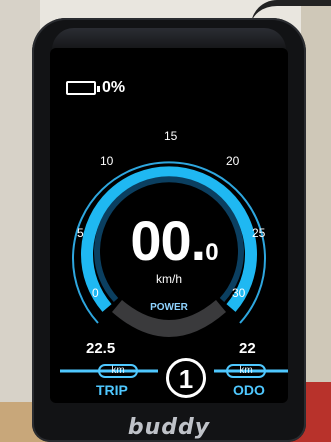  What do you see at coordinates (112, 390) in the screenshot?
I see `trip-label: TRIP` at bounding box center [112, 390].